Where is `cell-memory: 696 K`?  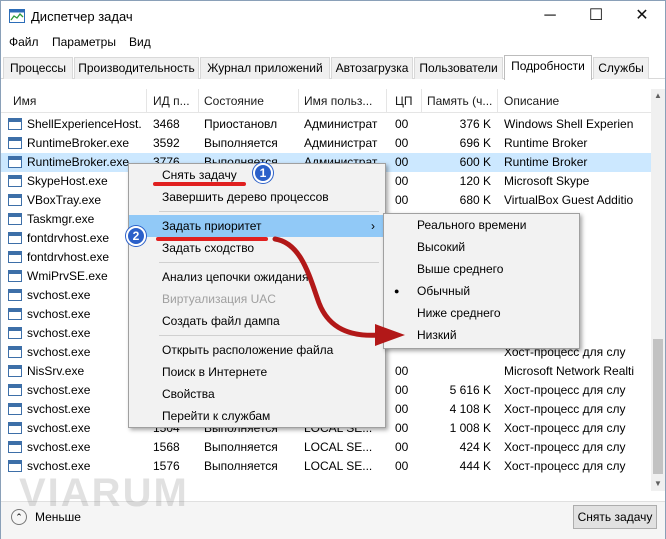 cell-memory: 696 K is located at coordinates (475, 143).